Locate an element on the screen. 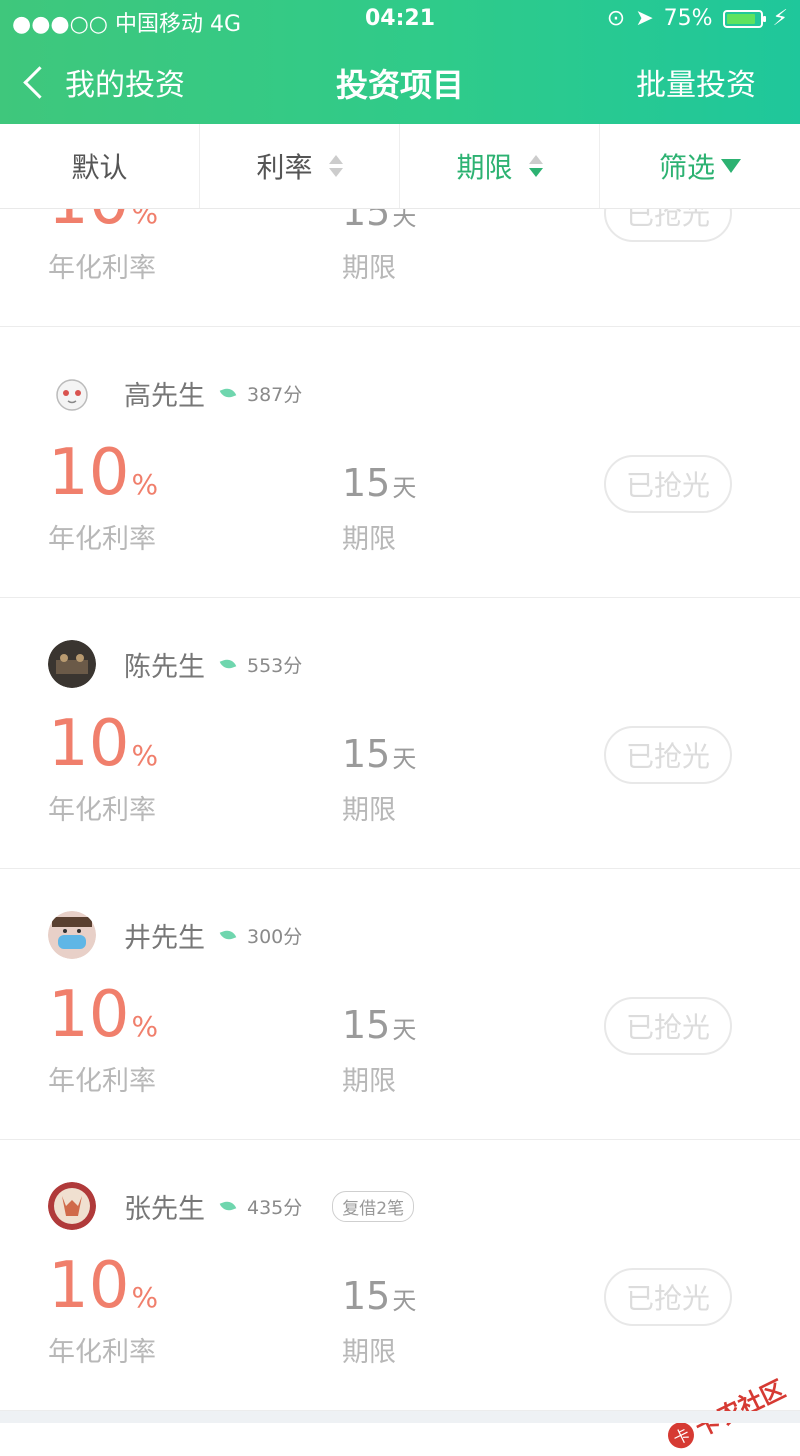  orientation-lock-icon: ⊙ is located at coordinates (616, 18).